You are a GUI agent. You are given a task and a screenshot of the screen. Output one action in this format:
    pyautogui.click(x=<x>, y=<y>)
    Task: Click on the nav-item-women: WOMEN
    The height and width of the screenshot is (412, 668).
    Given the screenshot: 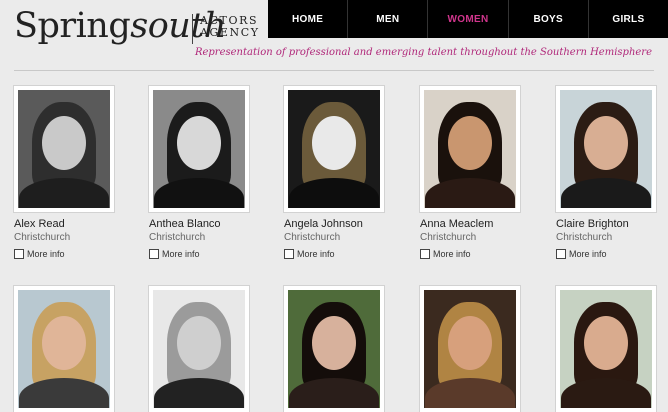 What is the action you would take?
    pyautogui.click(x=468, y=19)
    